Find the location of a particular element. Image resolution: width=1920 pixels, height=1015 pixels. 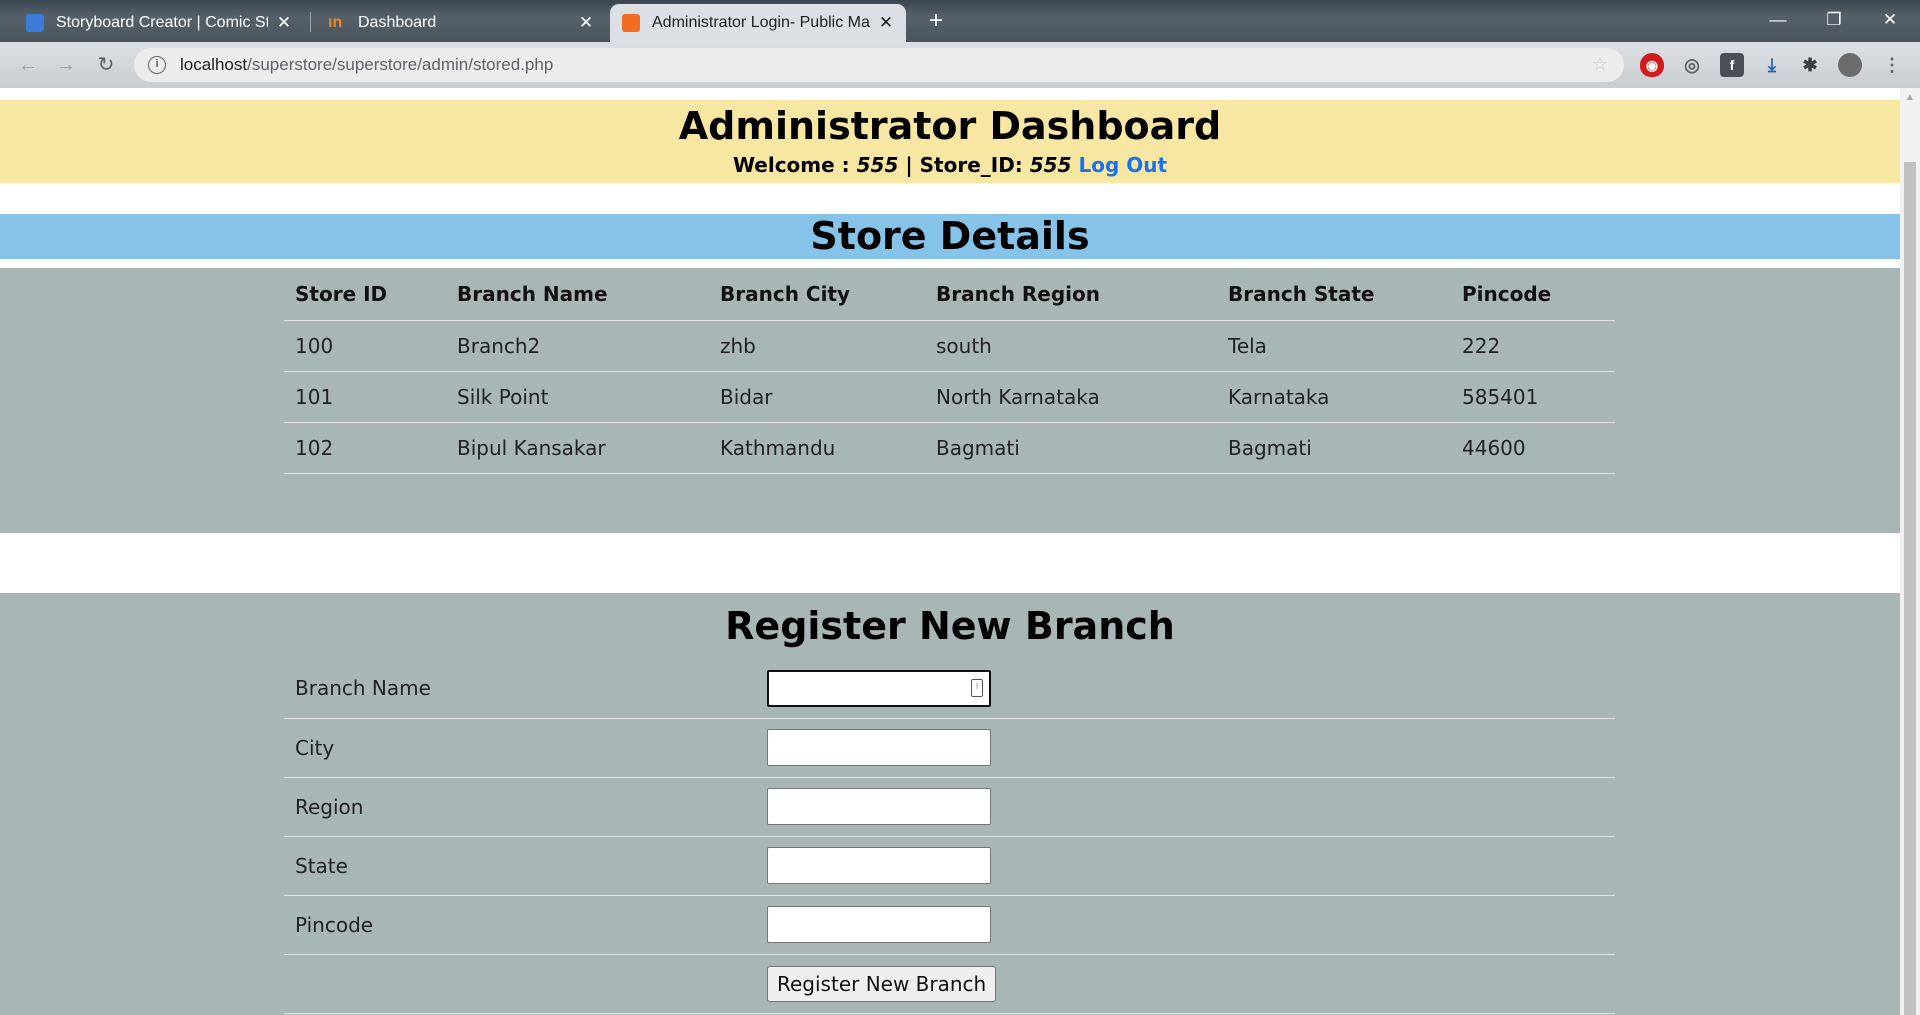

tab-title: Storyboard Creator | Comic Strip is located at coordinates (162, 22).